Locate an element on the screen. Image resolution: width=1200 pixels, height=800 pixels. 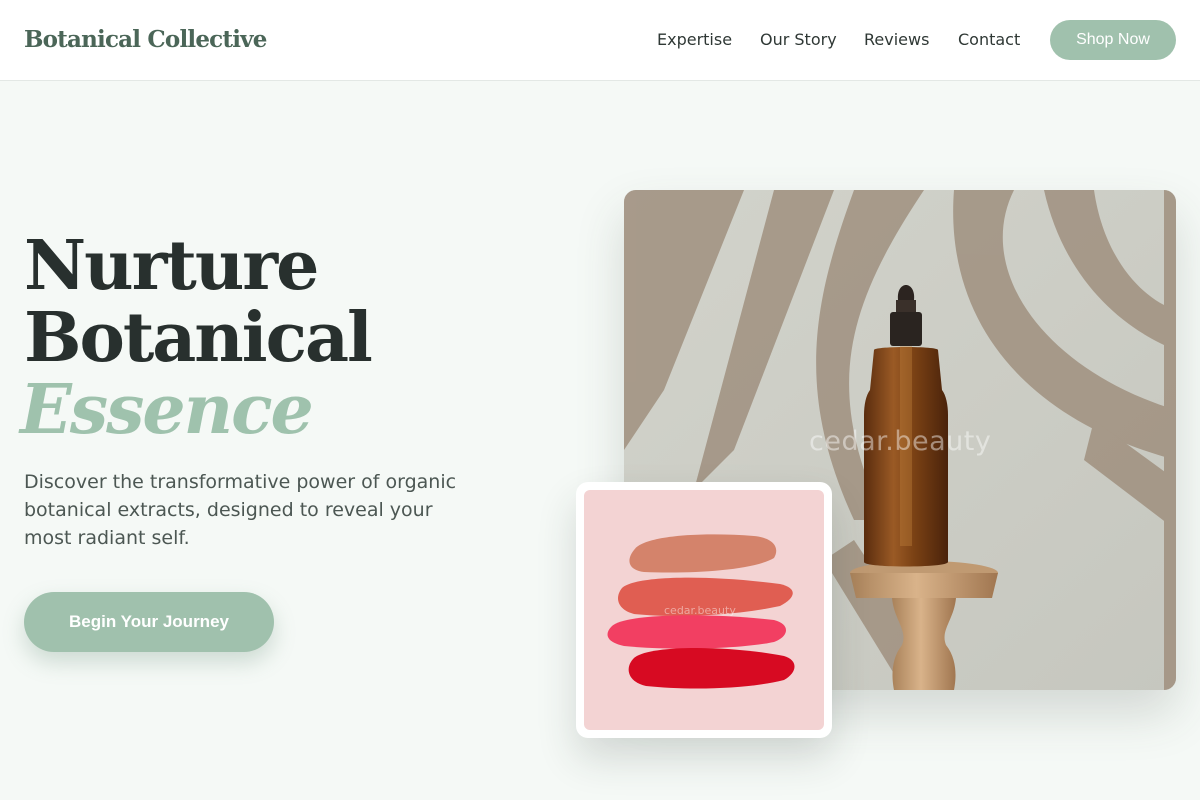
main-image-watermark: cedar.beauty is located at coordinates (900, 441).